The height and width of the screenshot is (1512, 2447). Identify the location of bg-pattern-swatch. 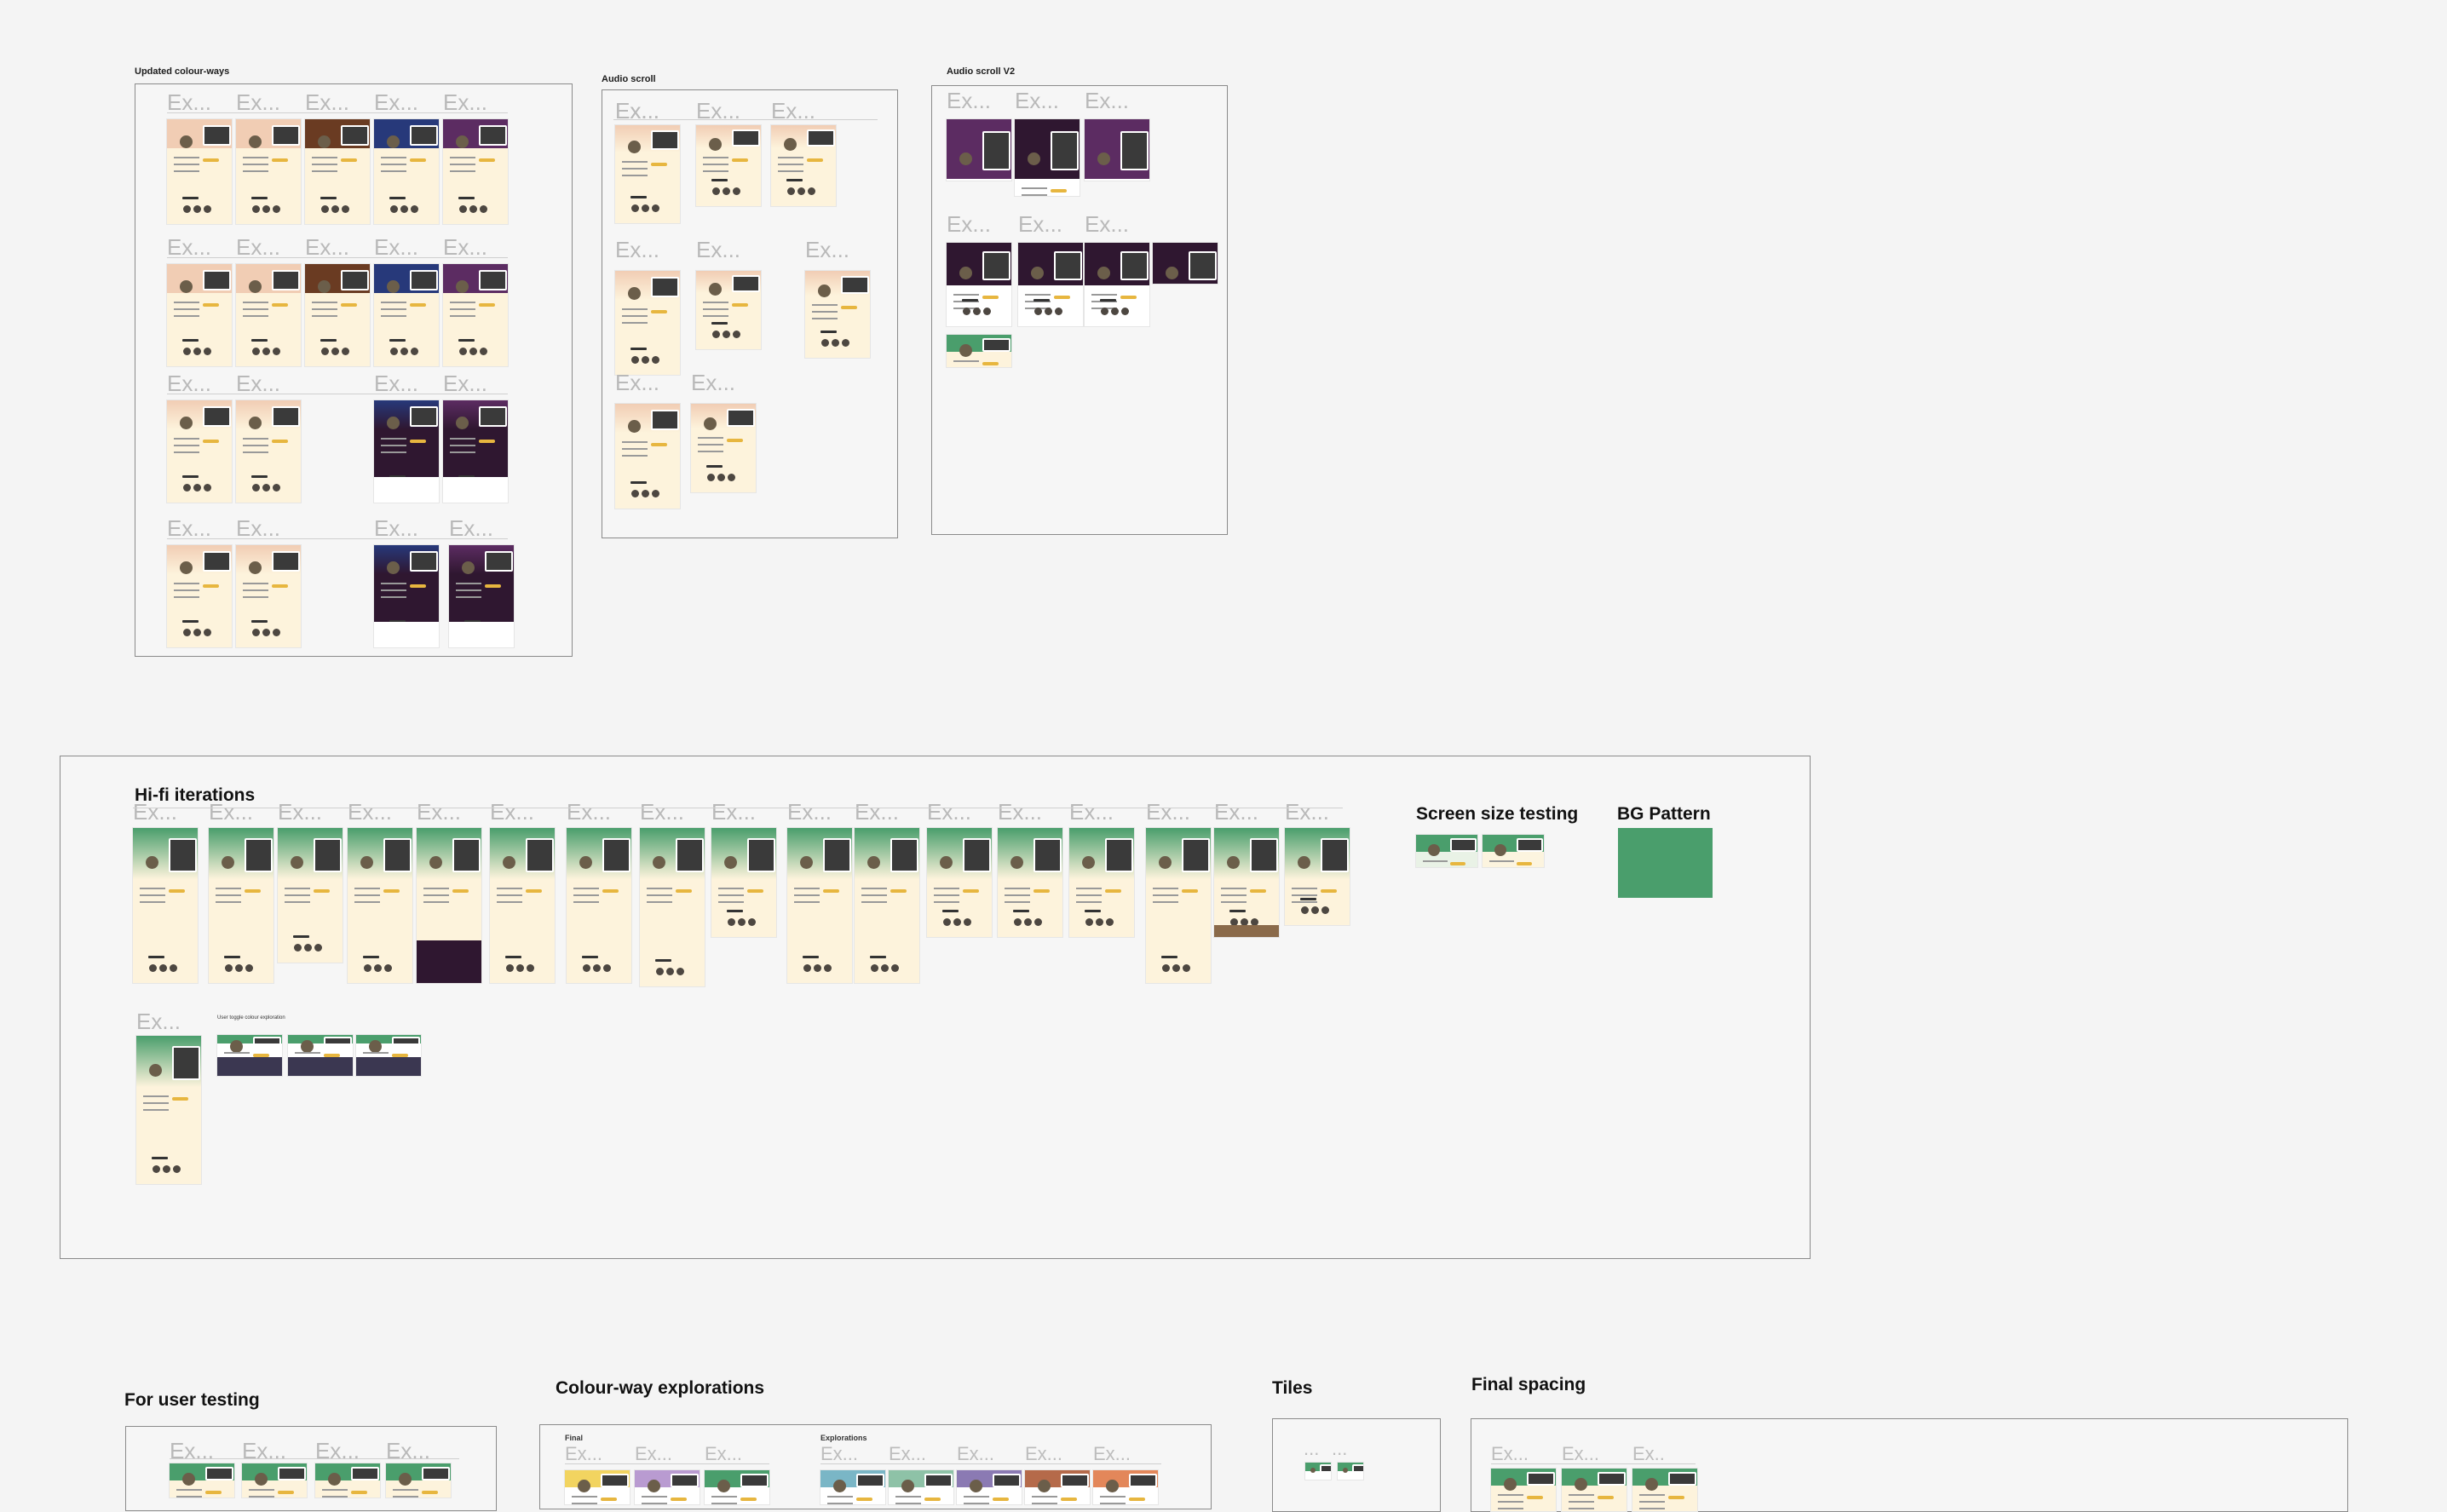
(1665, 863).